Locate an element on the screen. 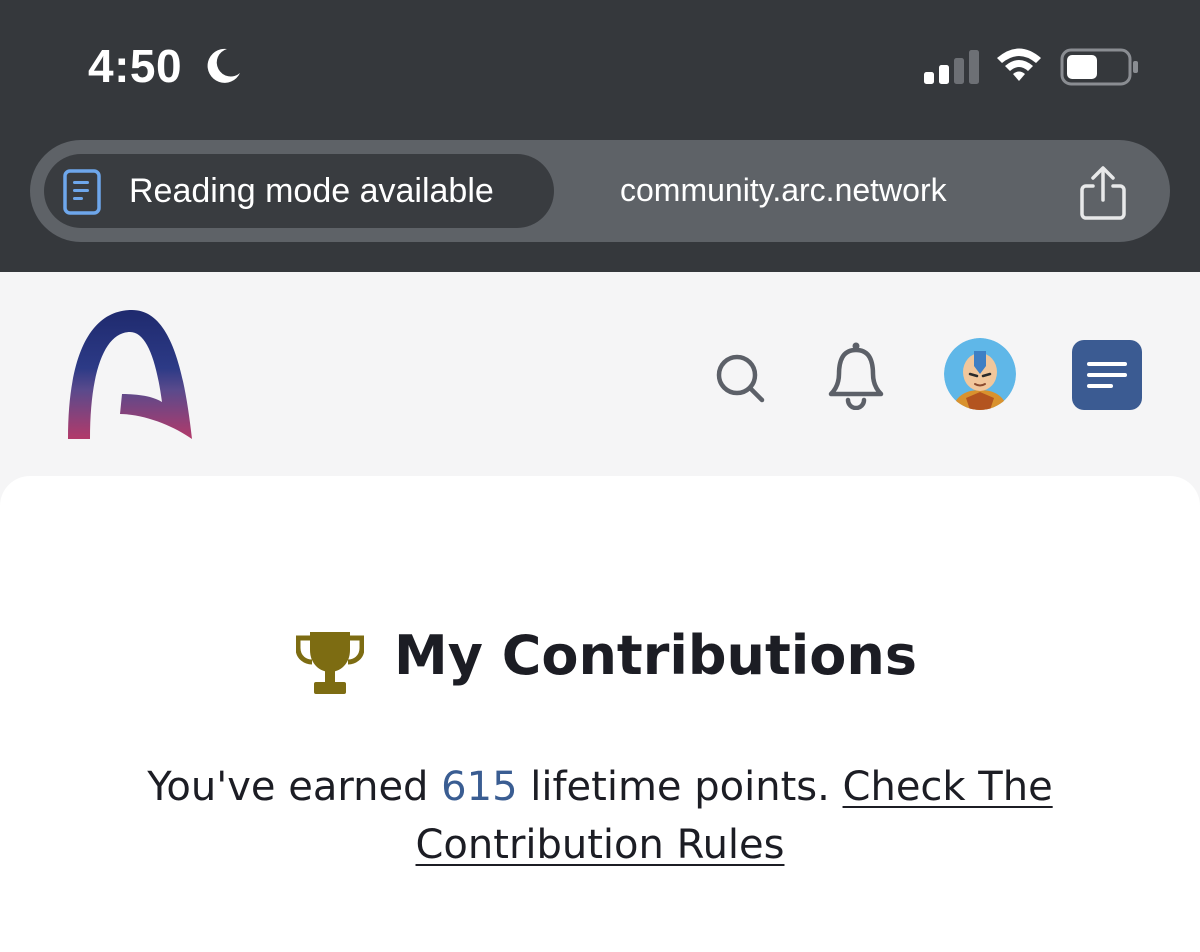 The height and width of the screenshot is (952, 1200). avatar-image is located at coordinates (980, 374).